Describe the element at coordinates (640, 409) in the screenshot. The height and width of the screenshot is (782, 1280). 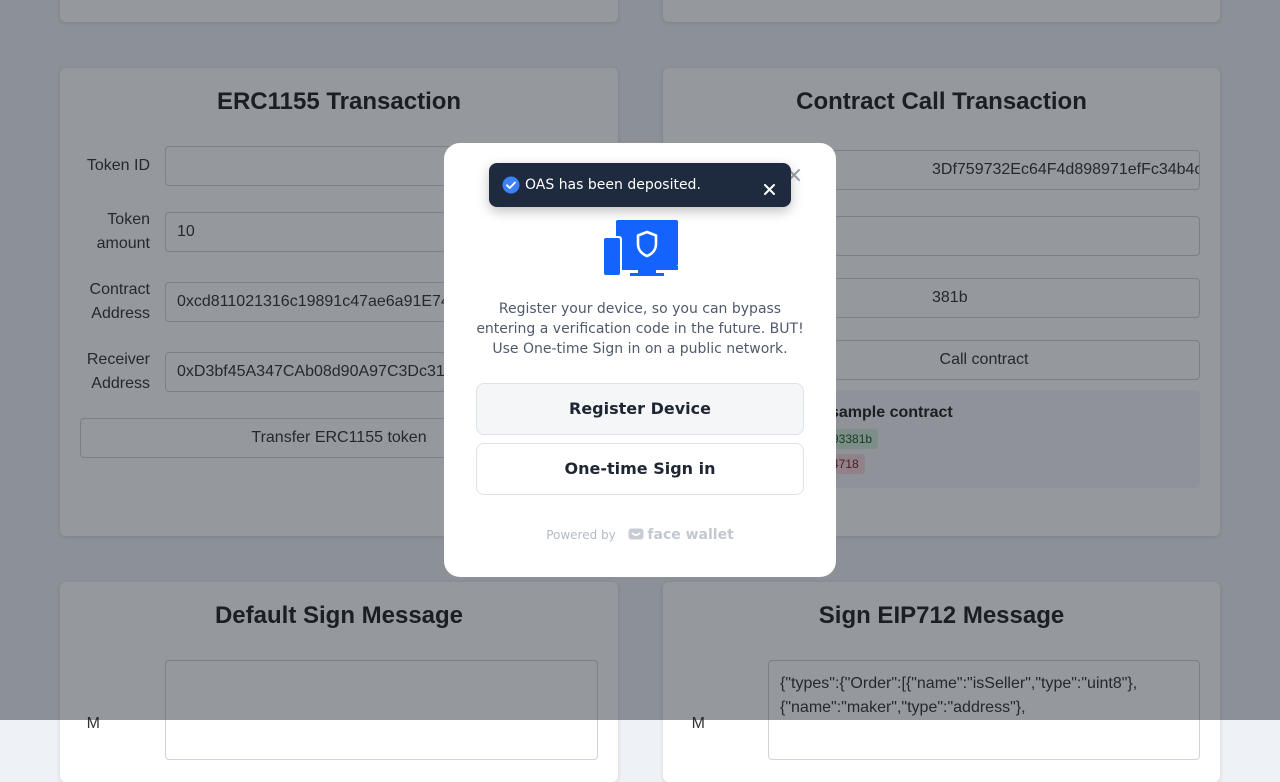
I see `register-device-button: Register Device` at that location.